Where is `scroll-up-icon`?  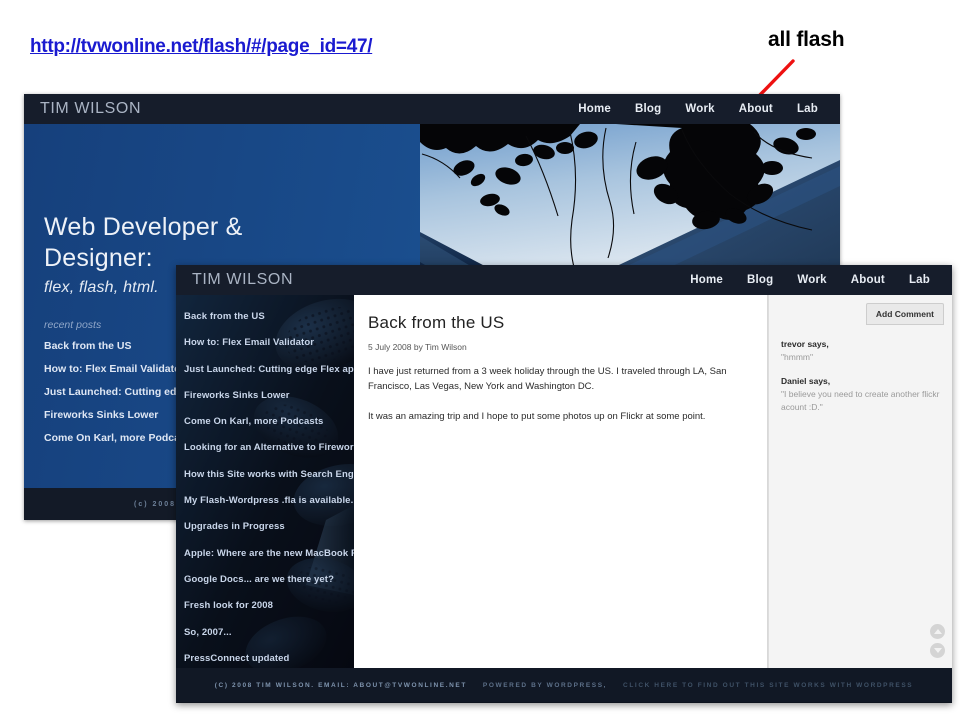 scroll-up-icon is located at coordinates (937, 631).